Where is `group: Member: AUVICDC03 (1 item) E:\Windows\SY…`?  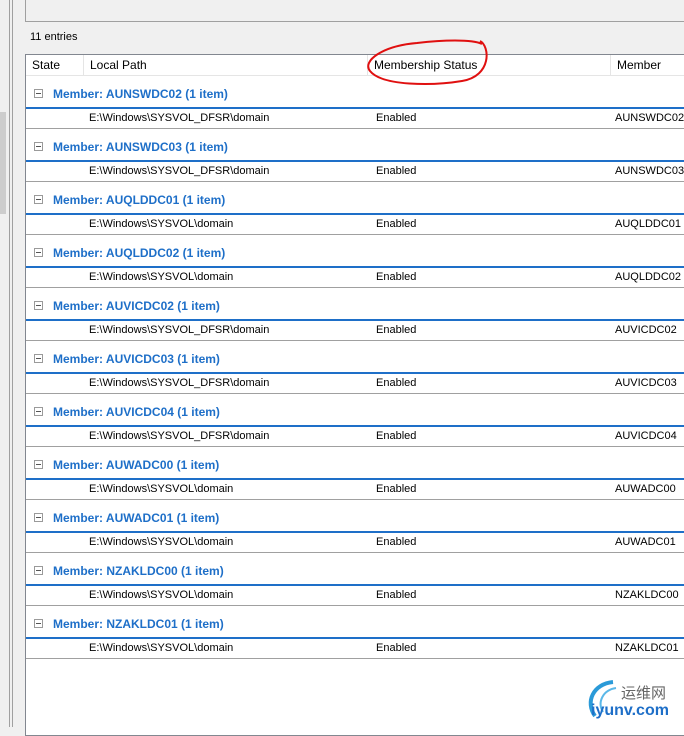 group: Member: AUVICDC03 (1 item) E:\Windows\SY… is located at coordinates (355, 367).